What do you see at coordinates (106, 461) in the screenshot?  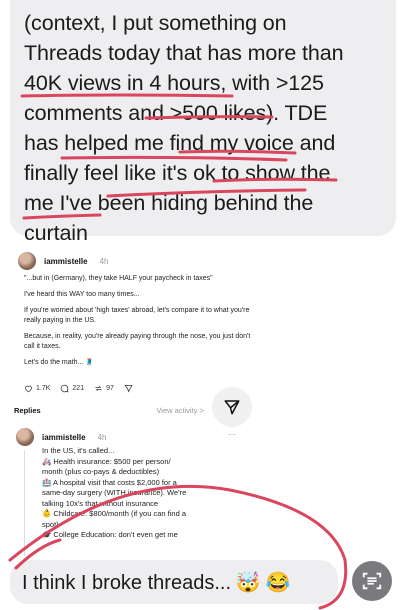 I see `reply-line: 🚑 Health insurance: $500 per person/` at bounding box center [106, 461].